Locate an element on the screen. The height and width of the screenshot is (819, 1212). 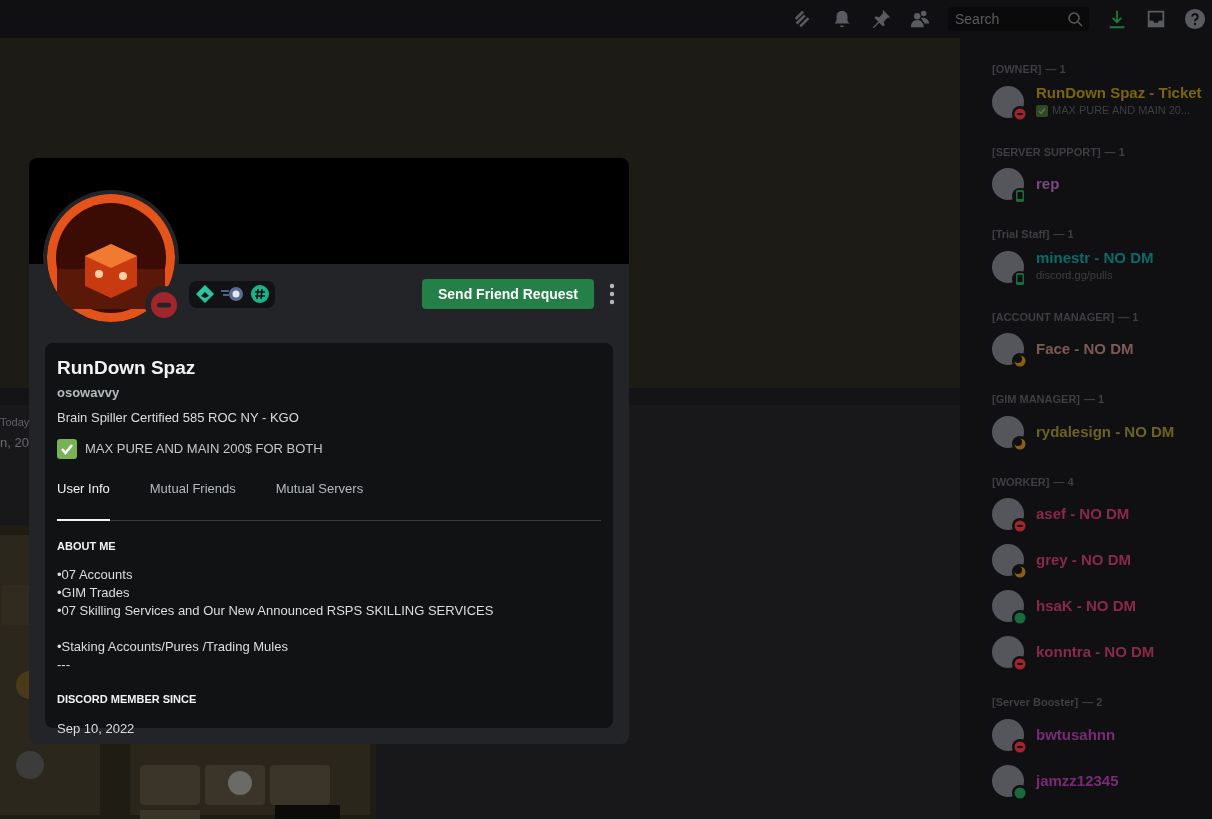
display-name: RunDown Spaz is located at coordinates (127, 368).